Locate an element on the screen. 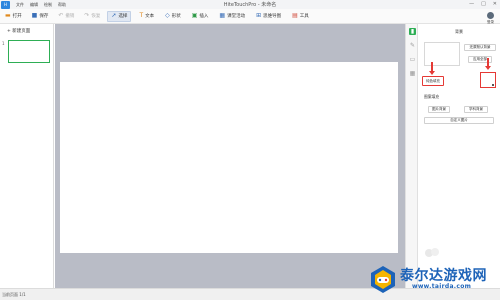 The image size is (500, 300). window-controls: — □ ✕ is located at coordinates (483, 4).